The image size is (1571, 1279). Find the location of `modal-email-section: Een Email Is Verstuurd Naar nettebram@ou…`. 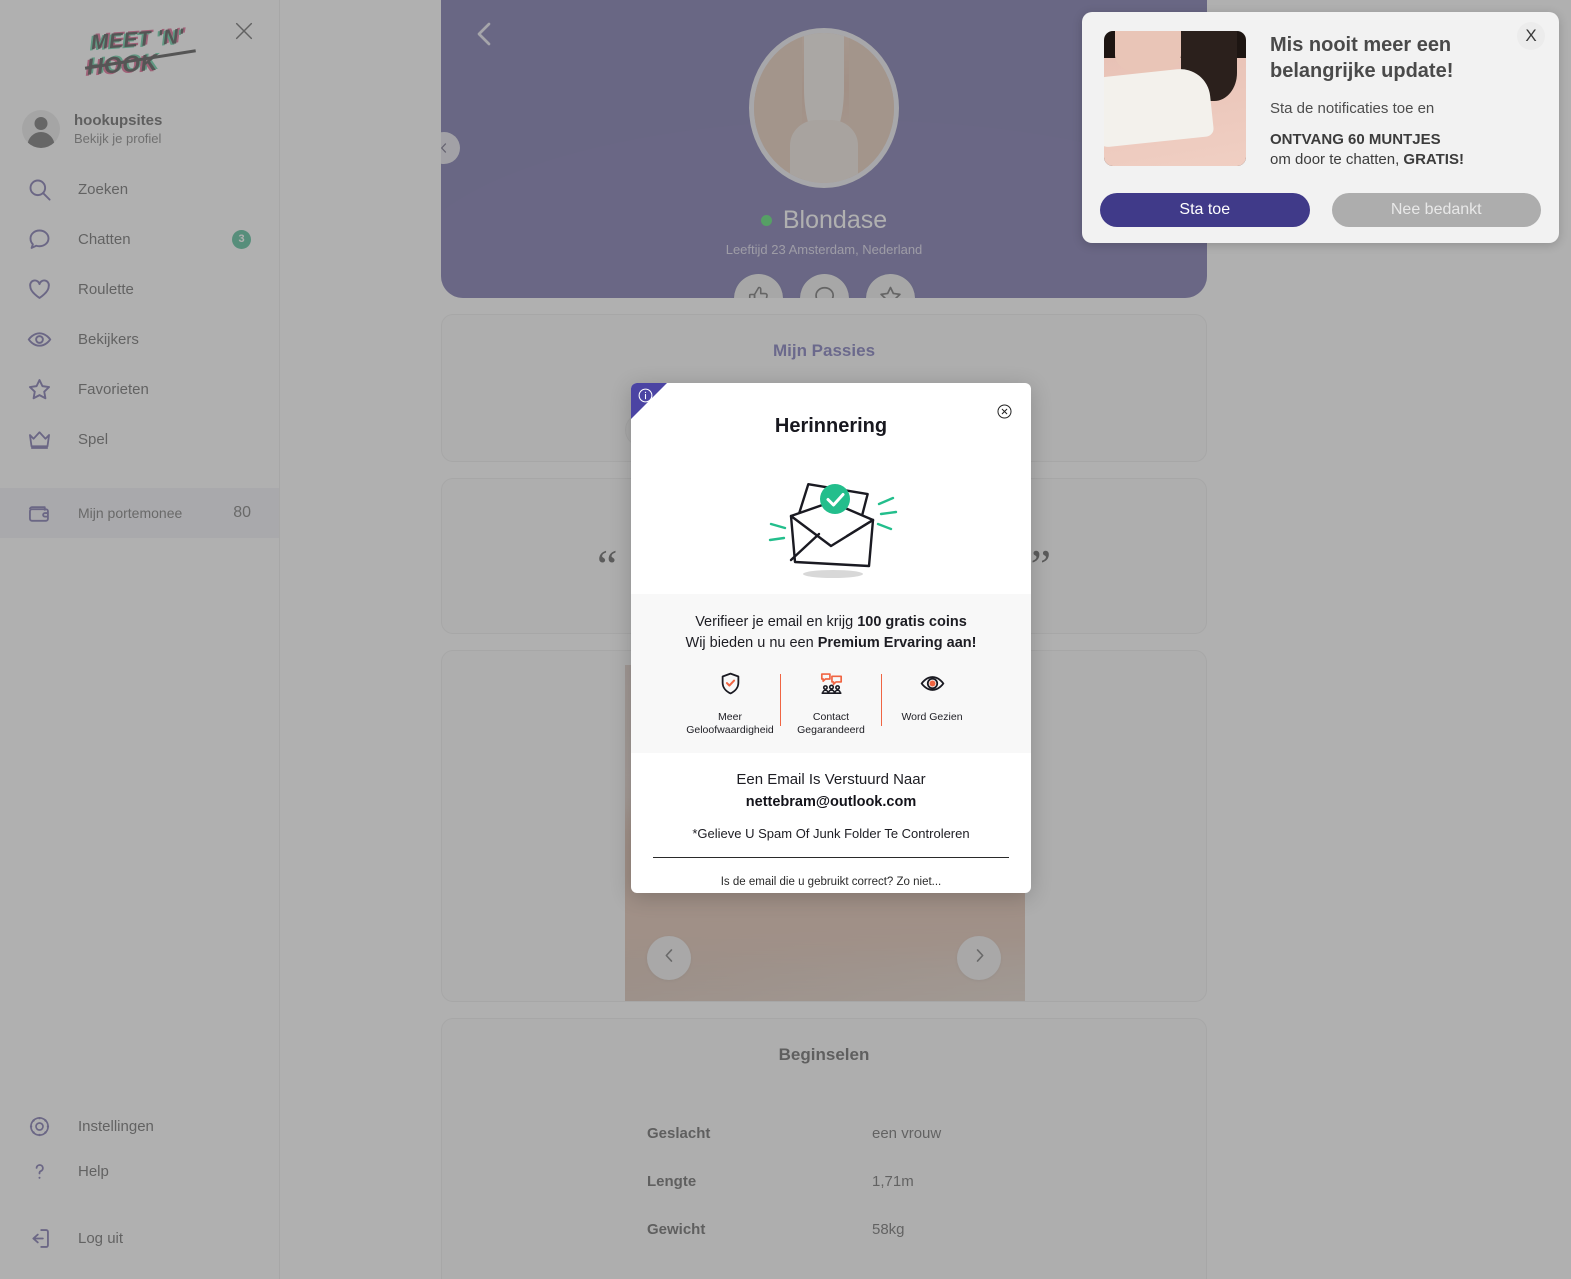

modal-email-section: Een Email Is Verstuurd Naar nettebram@ou… is located at coordinates (831, 823).